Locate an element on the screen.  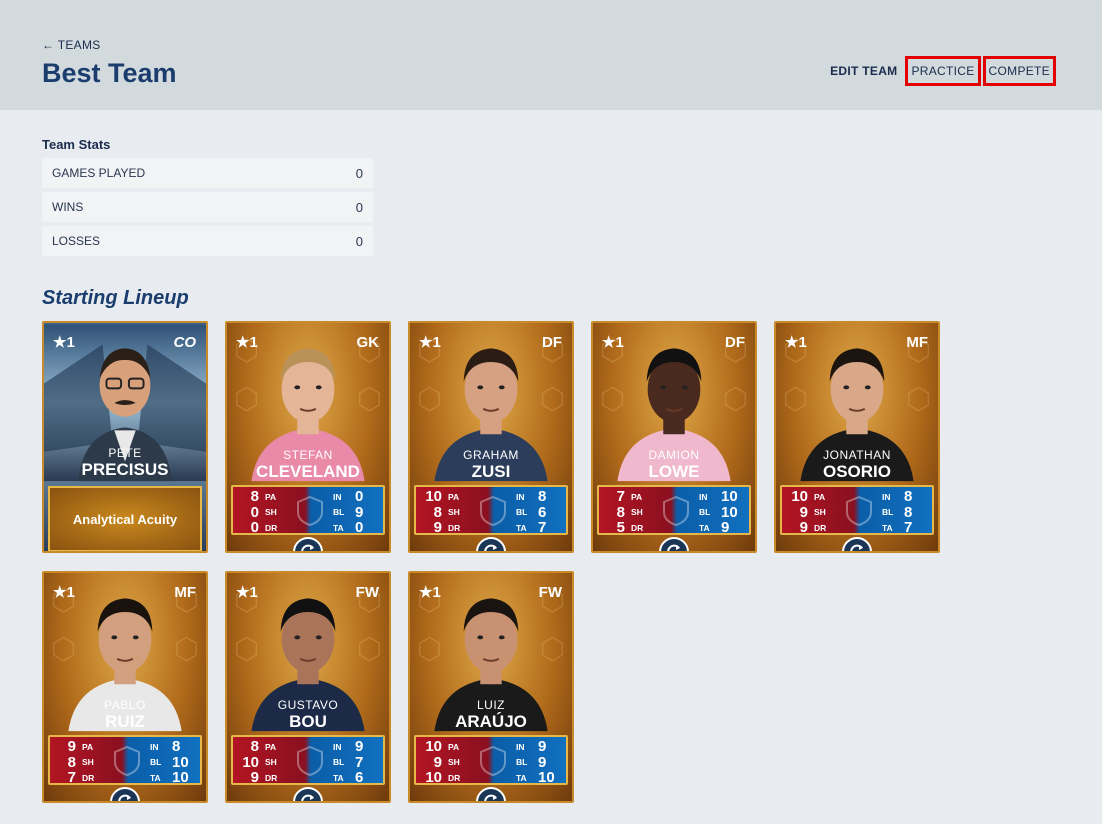
attack-stats: 8 PA 10 SH 9 DR is located at coordinates (260, 762).